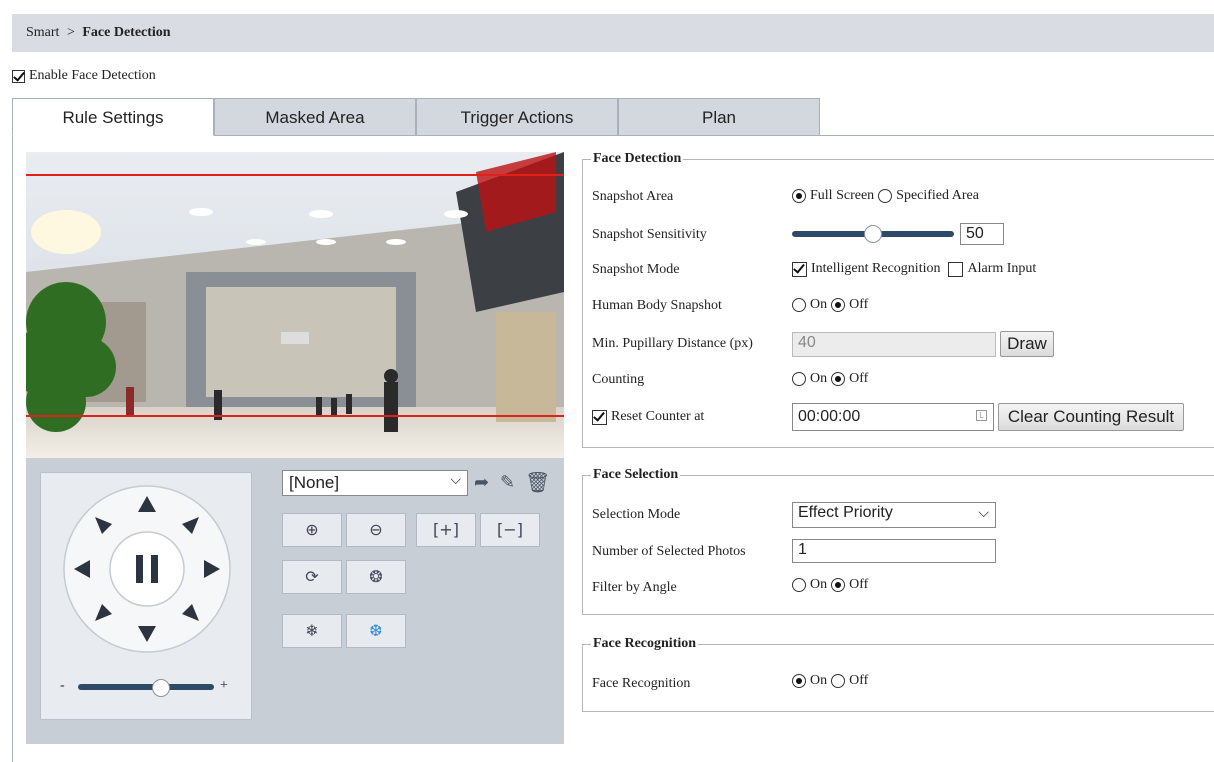 Image resolution: width=1214 pixels, height=762 pixels. I want to click on face-recognition-on-radio, so click(799, 681).